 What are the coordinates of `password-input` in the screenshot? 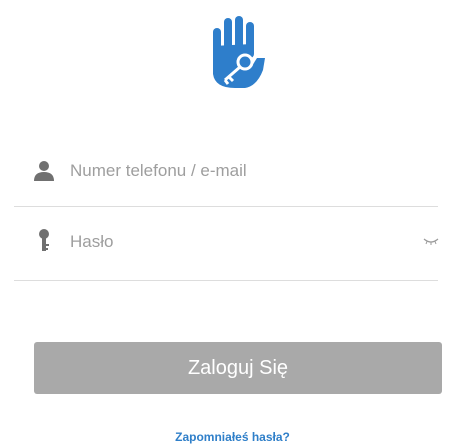 It's located at (235, 242).